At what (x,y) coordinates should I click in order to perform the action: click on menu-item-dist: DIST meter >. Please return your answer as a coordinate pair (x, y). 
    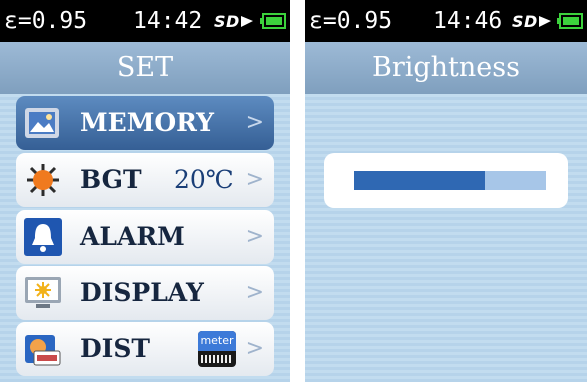
    Looking at the image, I should click on (145, 349).